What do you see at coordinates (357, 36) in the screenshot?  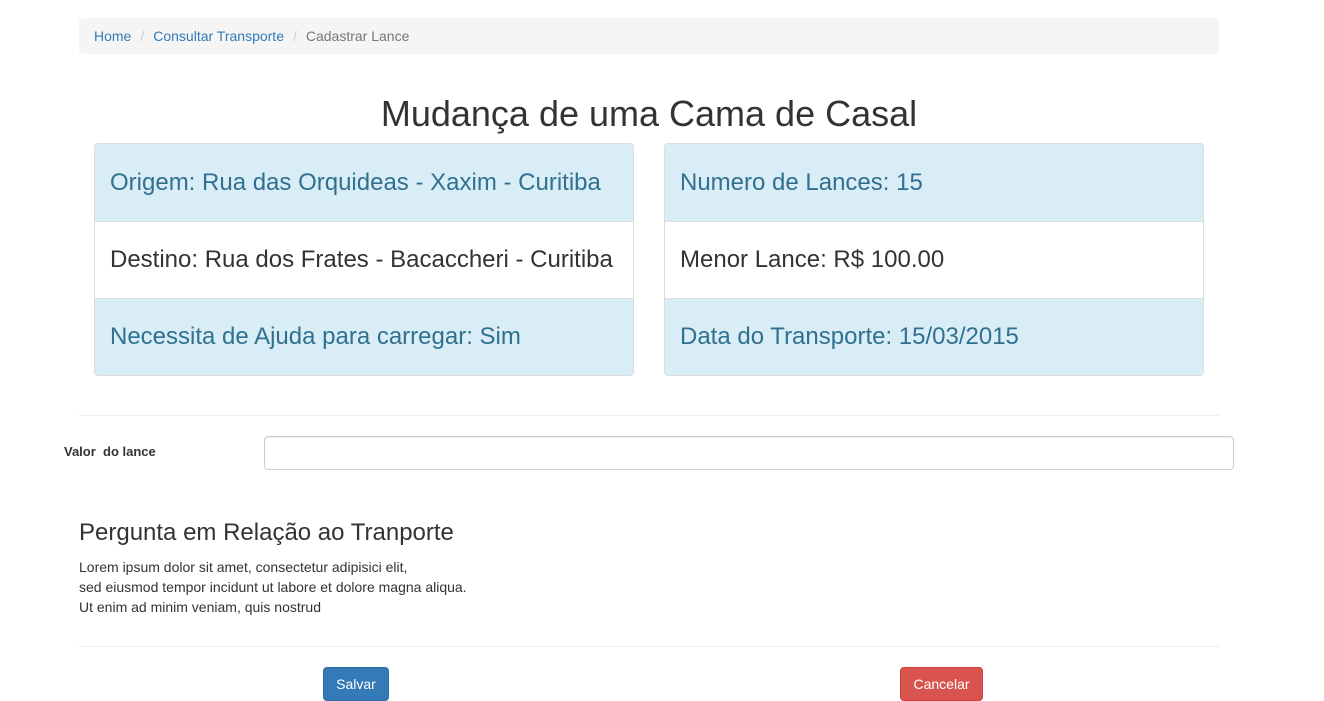 I see `breadcrumb-current: Cadastrar Lance` at bounding box center [357, 36].